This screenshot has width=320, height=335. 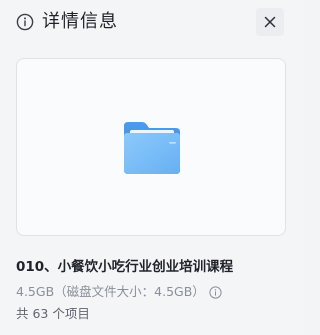 I want to click on disk-size: （磁盘文件大小：4.5GB）, so click(x=129, y=291).